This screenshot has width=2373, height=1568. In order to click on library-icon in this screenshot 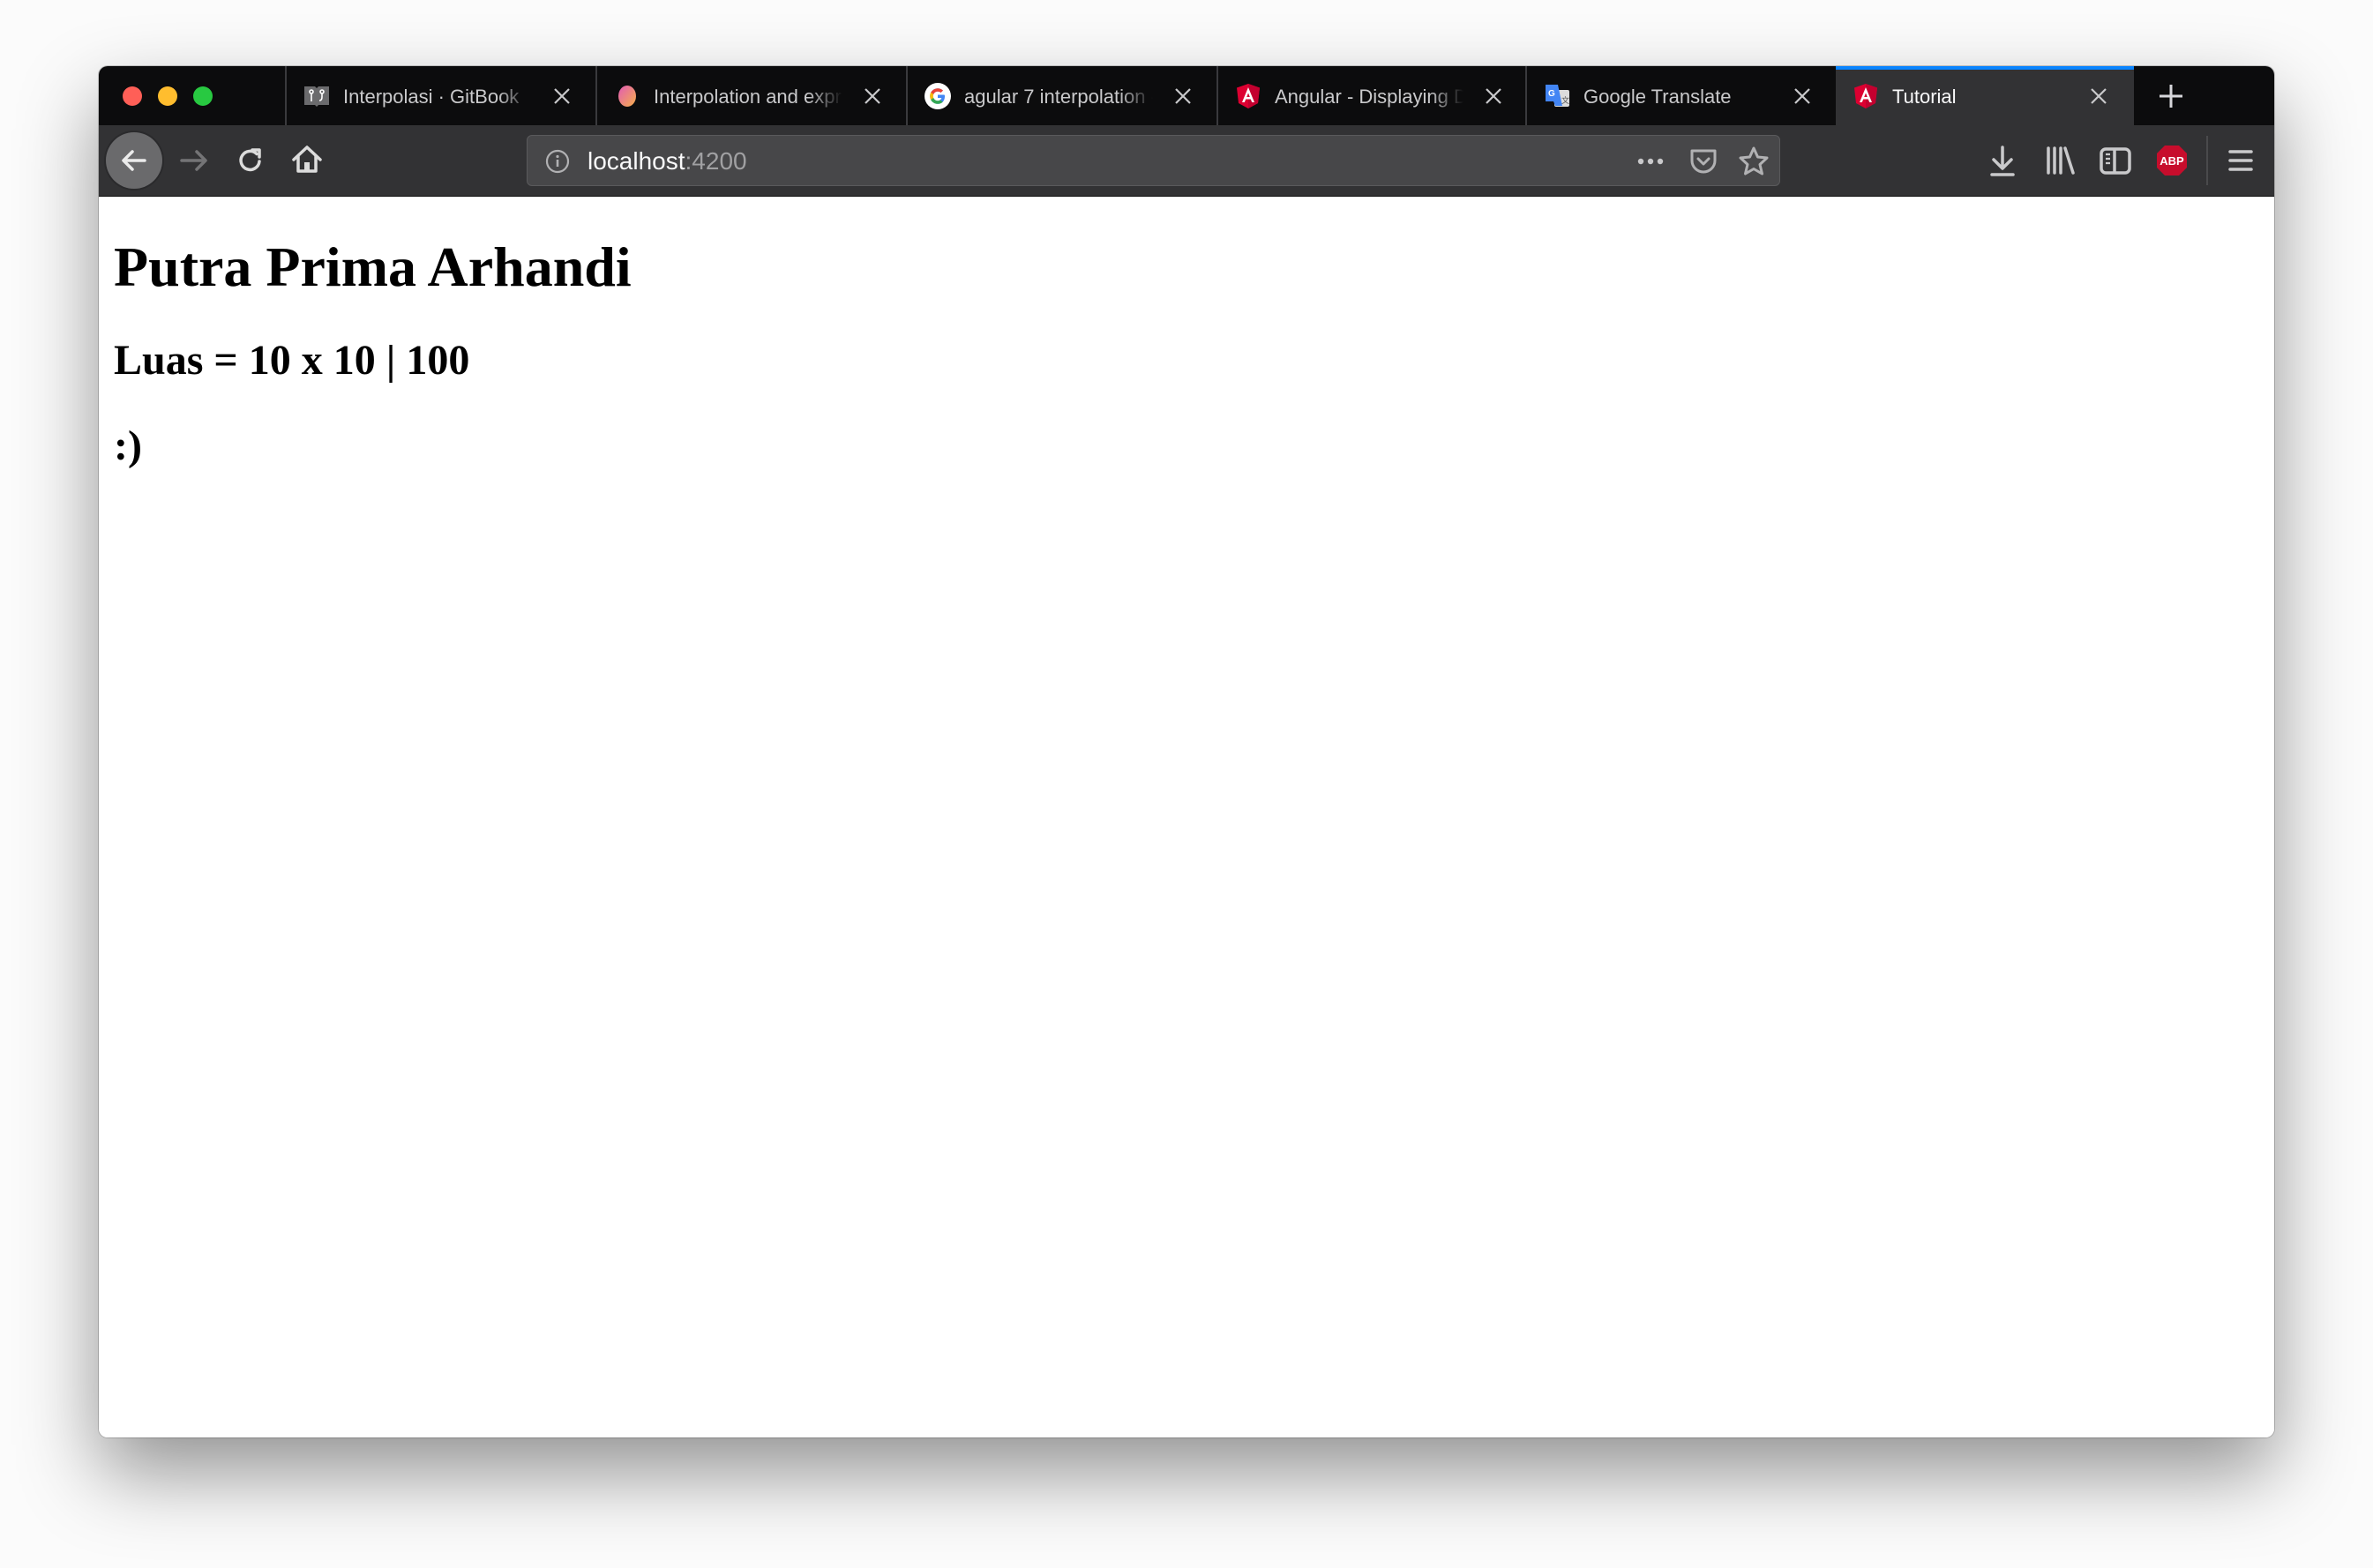, I will do `click(2061, 160)`.